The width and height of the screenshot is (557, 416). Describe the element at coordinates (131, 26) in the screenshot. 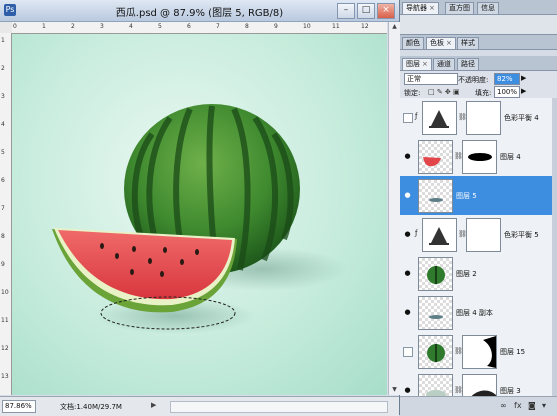

I see `ruler-top-tick: 4` at that location.